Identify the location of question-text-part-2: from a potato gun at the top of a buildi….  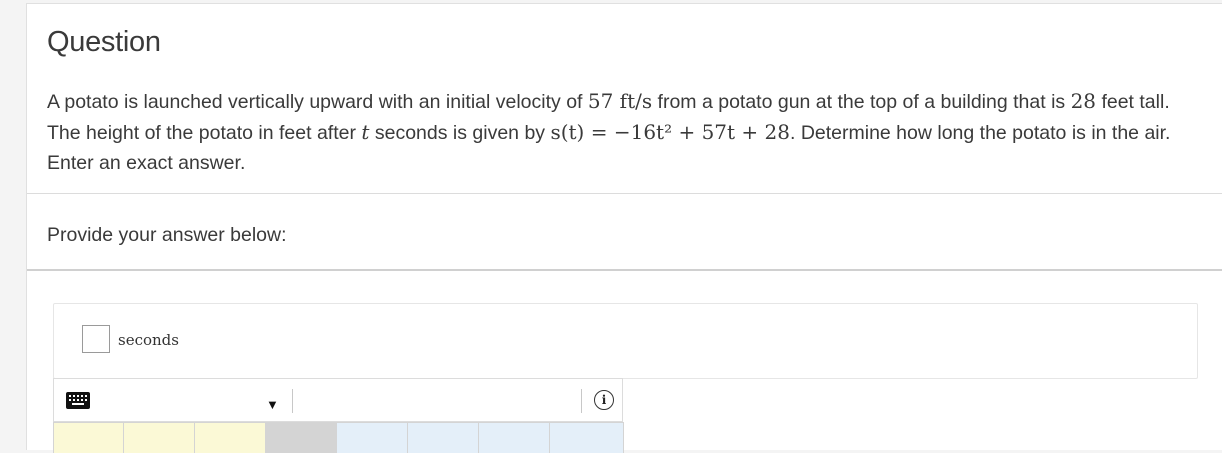
(861, 102).